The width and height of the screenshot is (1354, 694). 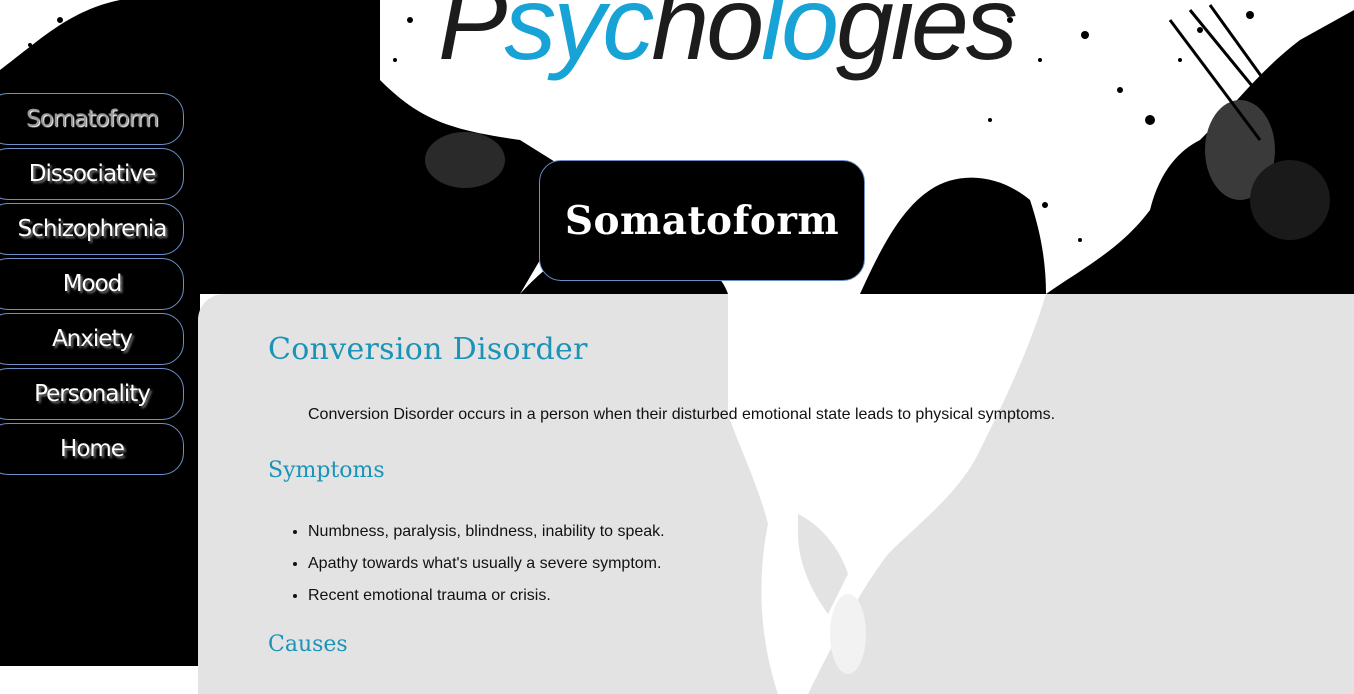 What do you see at coordinates (326, 470) in the screenshot?
I see `symptoms-heading: Symptoms` at bounding box center [326, 470].